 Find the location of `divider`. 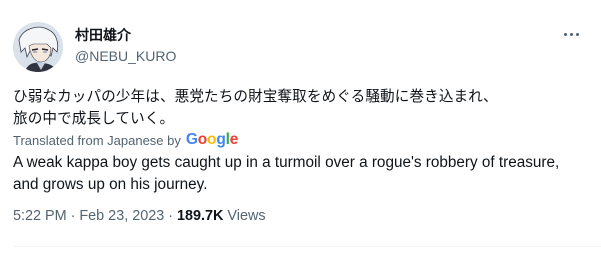

divider is located at coordinates (307, 246).